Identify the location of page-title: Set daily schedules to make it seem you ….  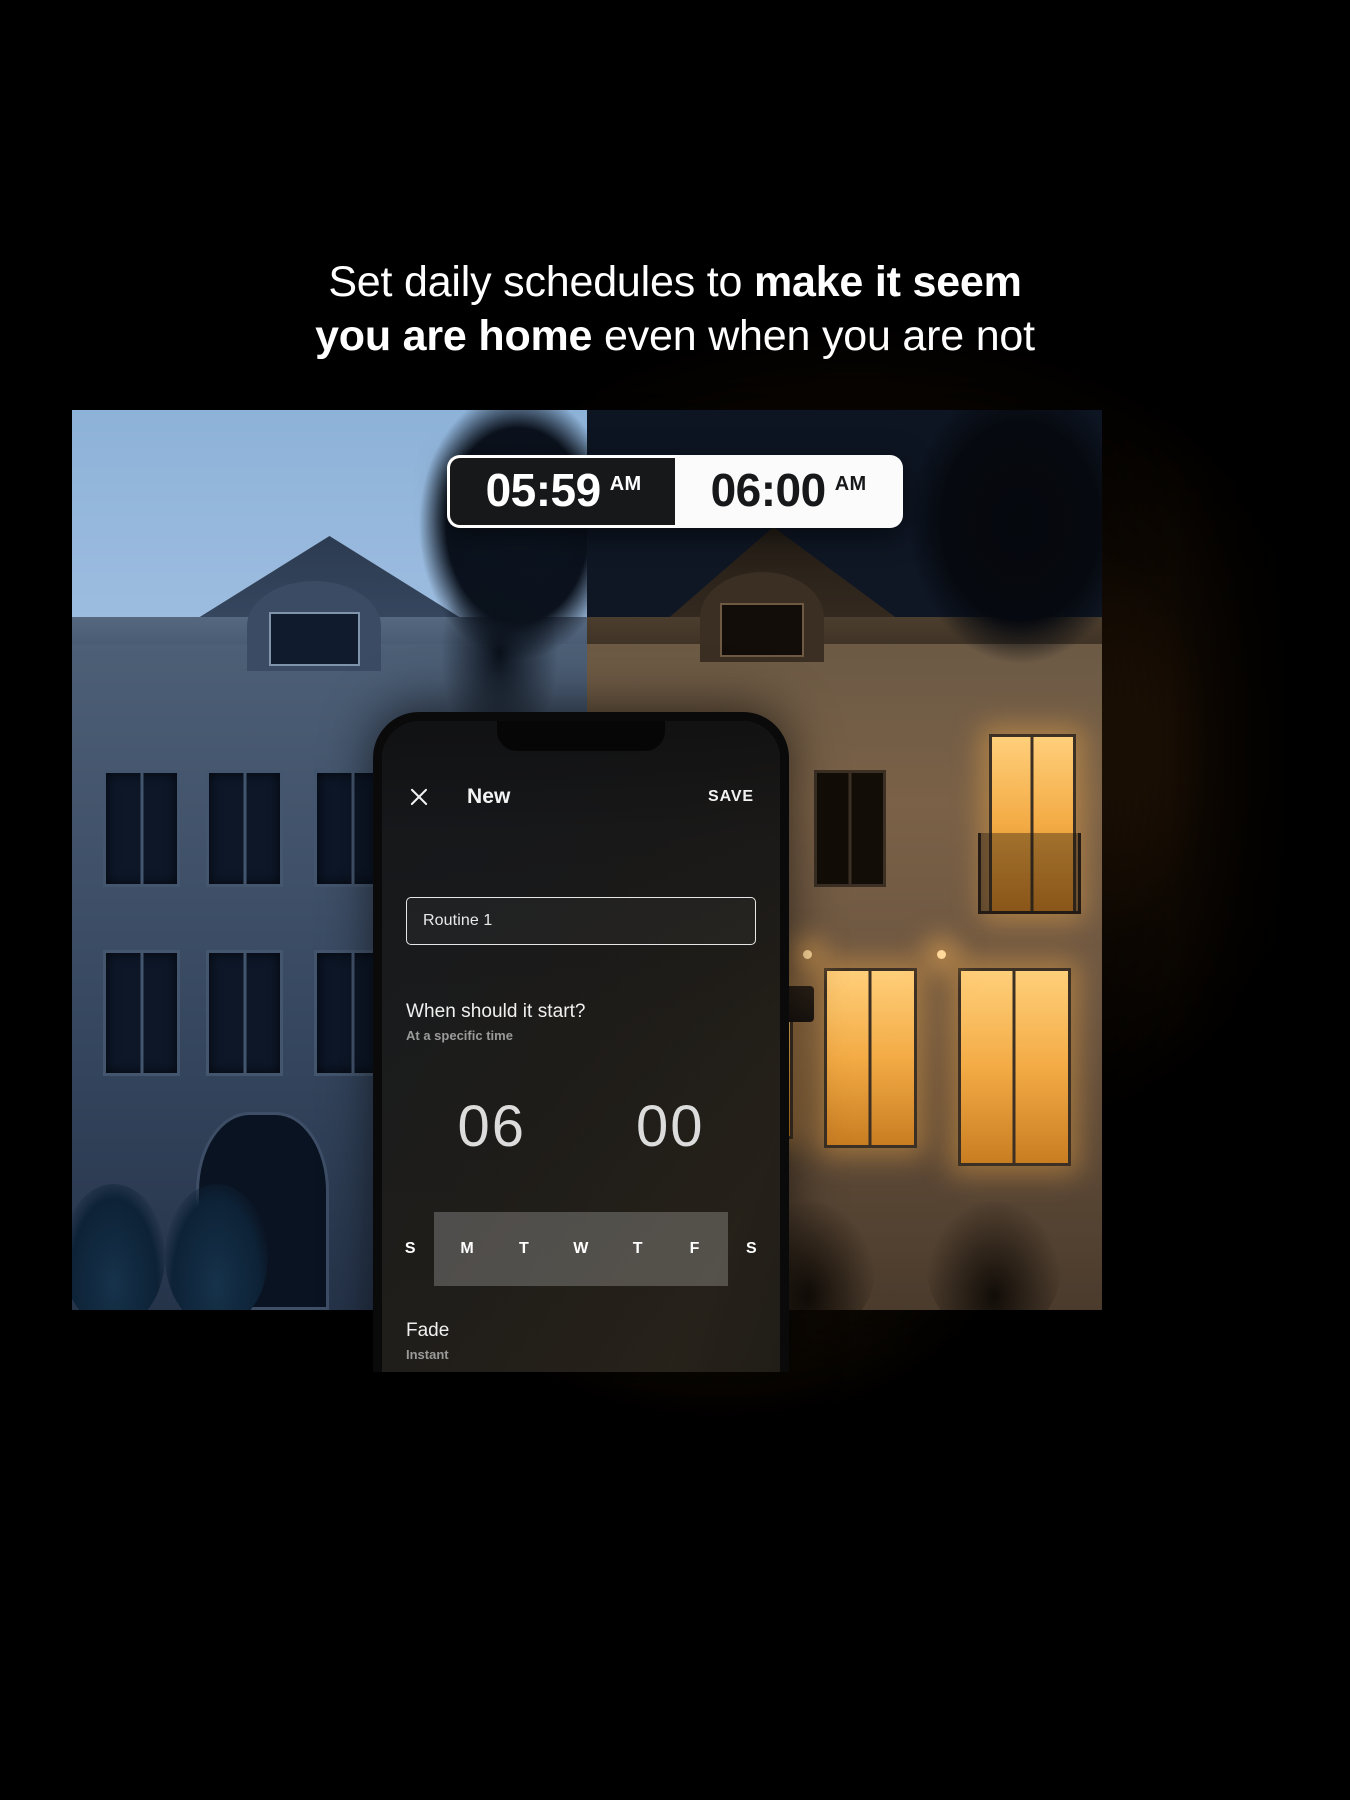
(675, 309).